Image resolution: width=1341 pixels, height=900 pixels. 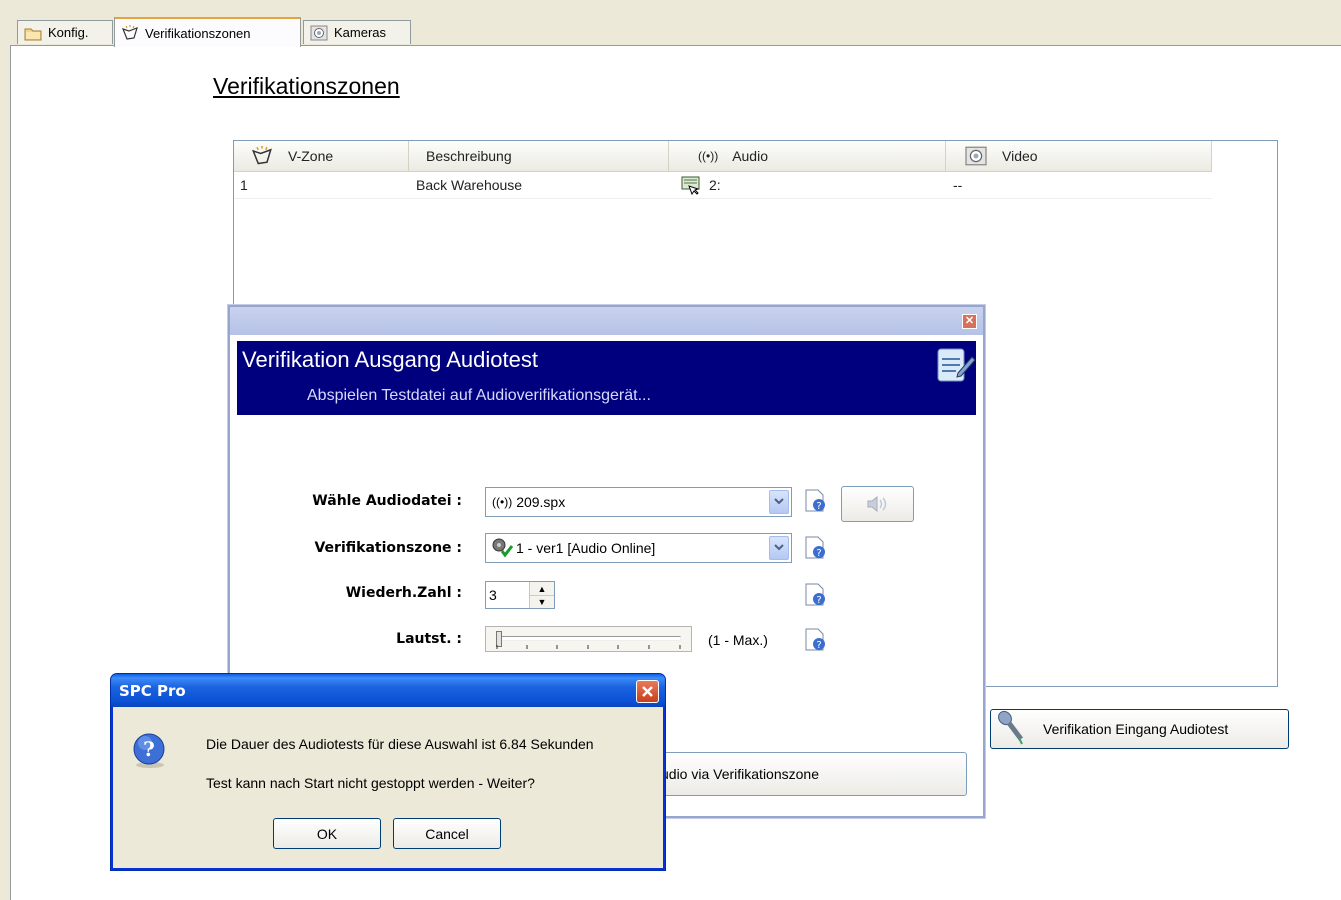 I want to click on repeat-label: Wiederh.Zahl :, so click(x=403, y=593).